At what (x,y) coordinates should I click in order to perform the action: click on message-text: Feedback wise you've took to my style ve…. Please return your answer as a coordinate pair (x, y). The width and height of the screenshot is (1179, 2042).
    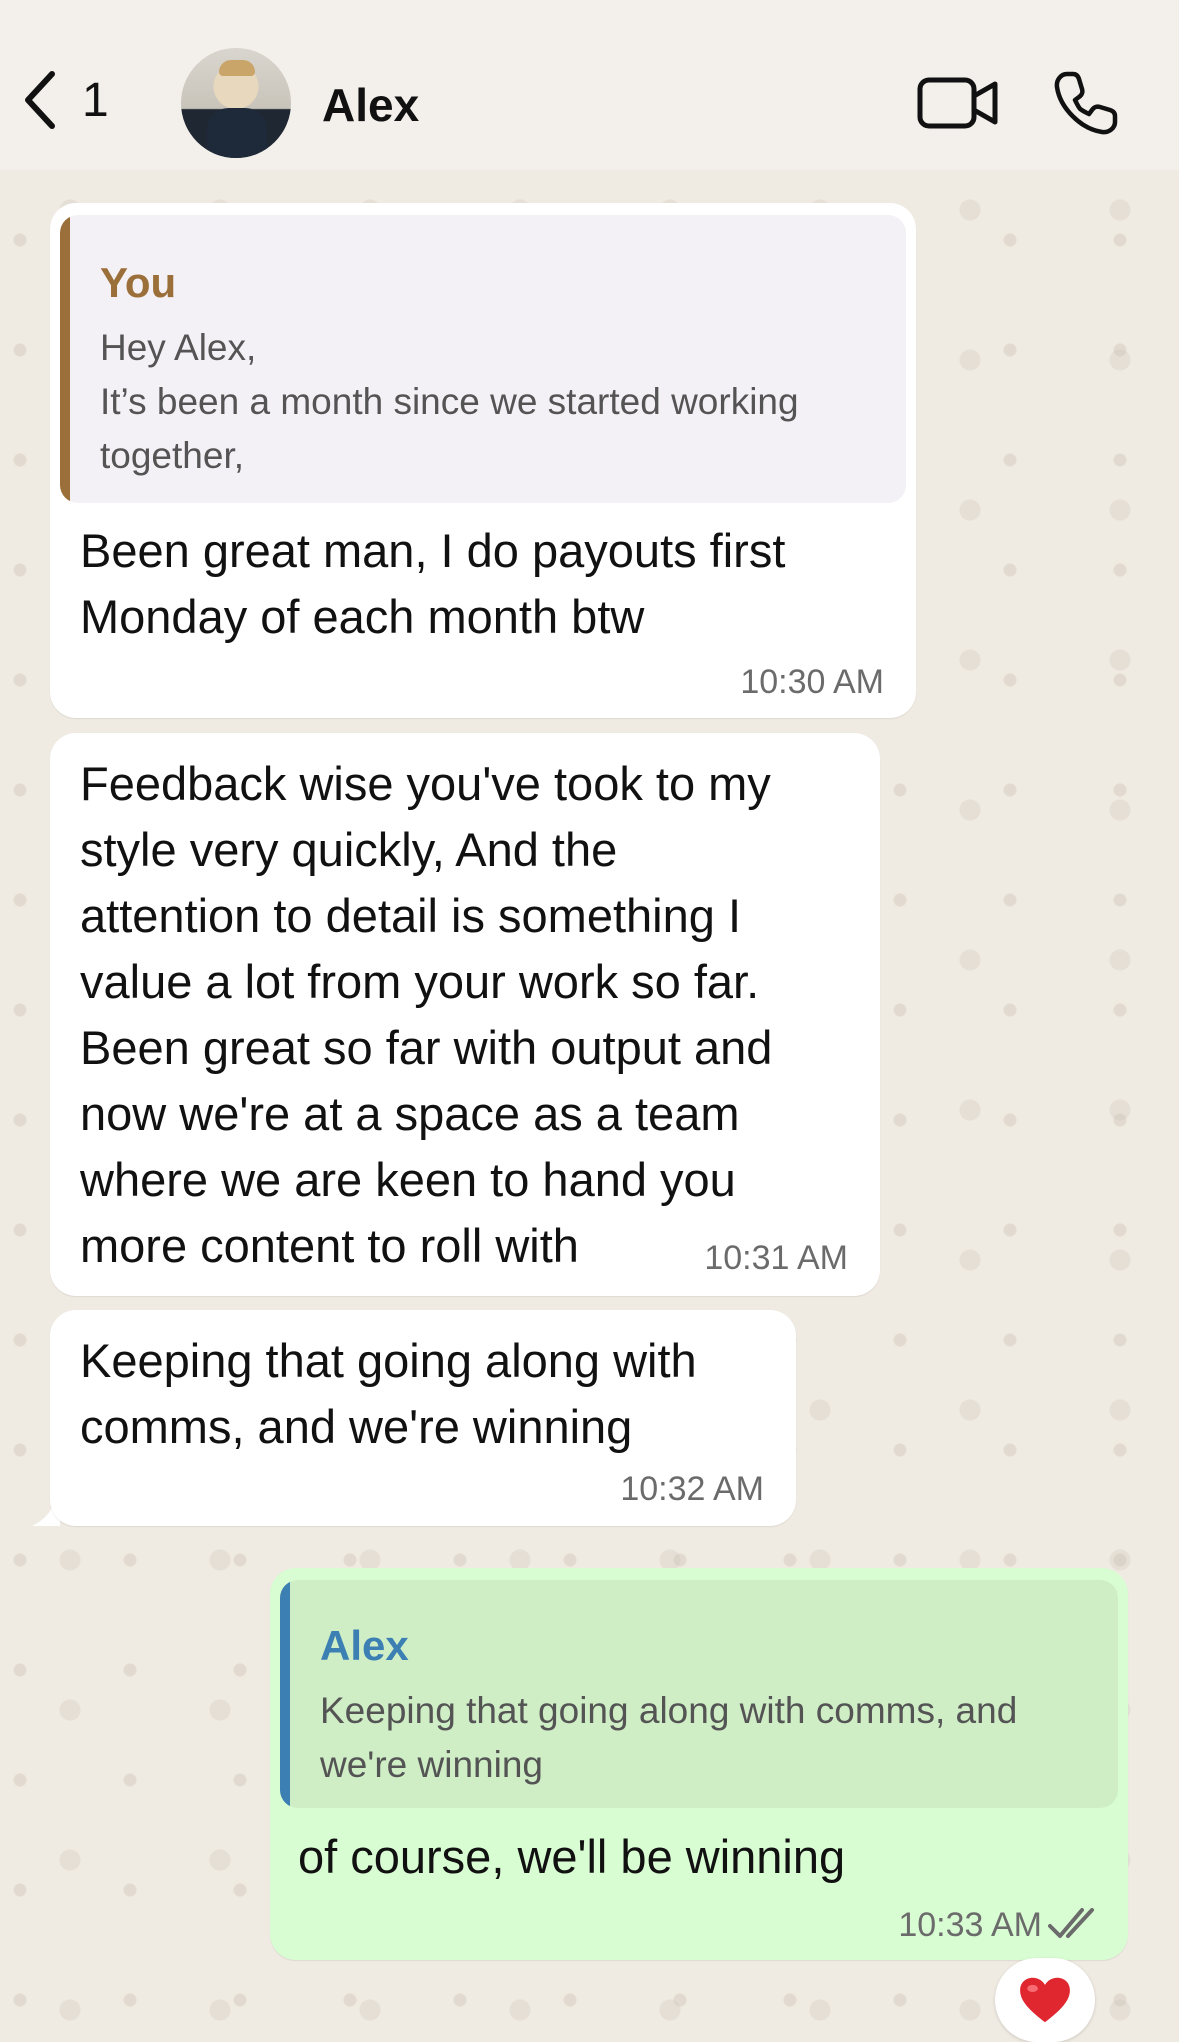
    Looking at the image, I should click on (426, 1014).